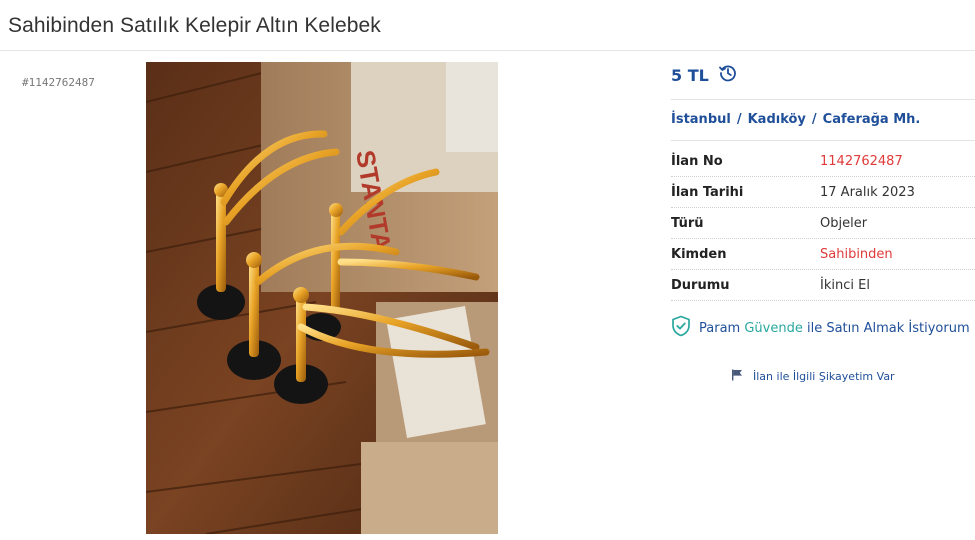 The image size is (975, 540). What do you see at coordinates (722, 328) in the screenshot?
I see `secure-brand-part1: Param` at bounding box center [722, 328].